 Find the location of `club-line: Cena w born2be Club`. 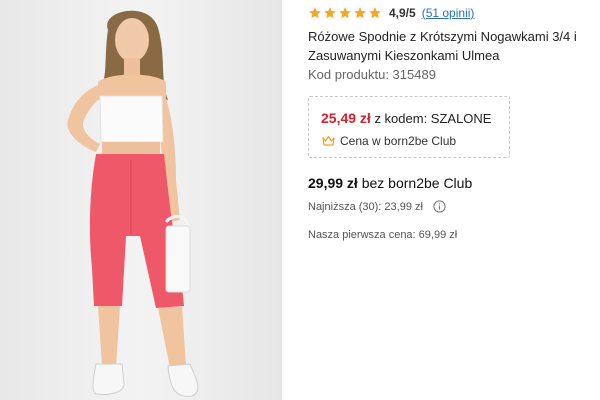

club-line: Cena w born2be Club is located at coordinates (389, 141).